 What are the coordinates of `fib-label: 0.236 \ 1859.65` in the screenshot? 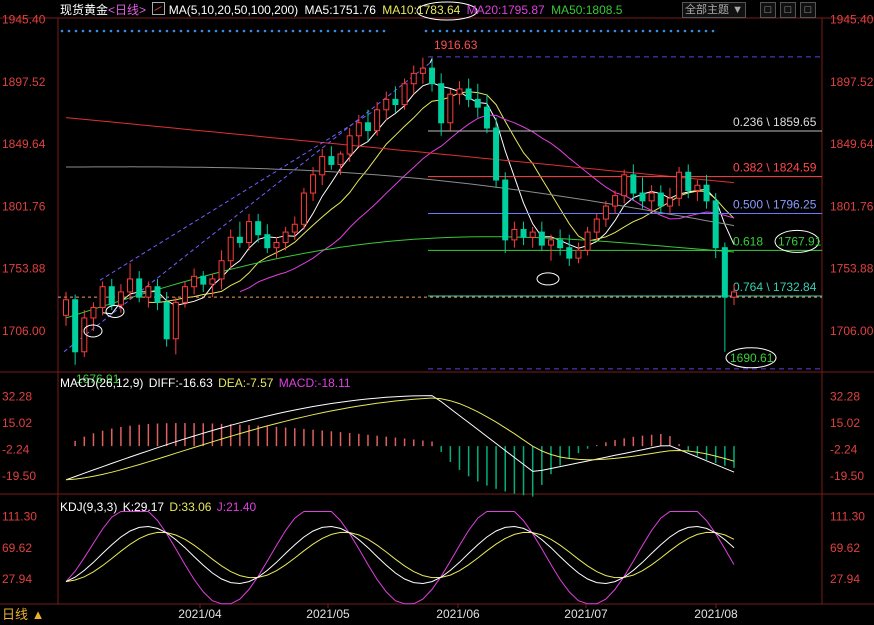 It's located at (775, 122).